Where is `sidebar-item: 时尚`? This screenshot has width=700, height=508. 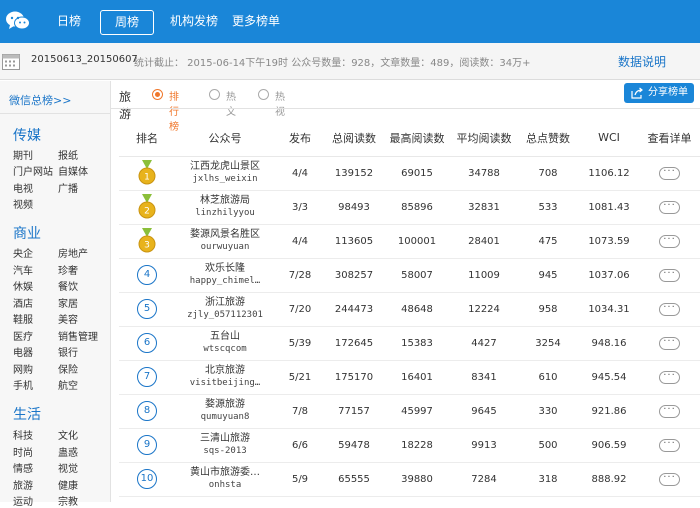 sidebar-item: 时尚 is located at coordinates (23, 451).